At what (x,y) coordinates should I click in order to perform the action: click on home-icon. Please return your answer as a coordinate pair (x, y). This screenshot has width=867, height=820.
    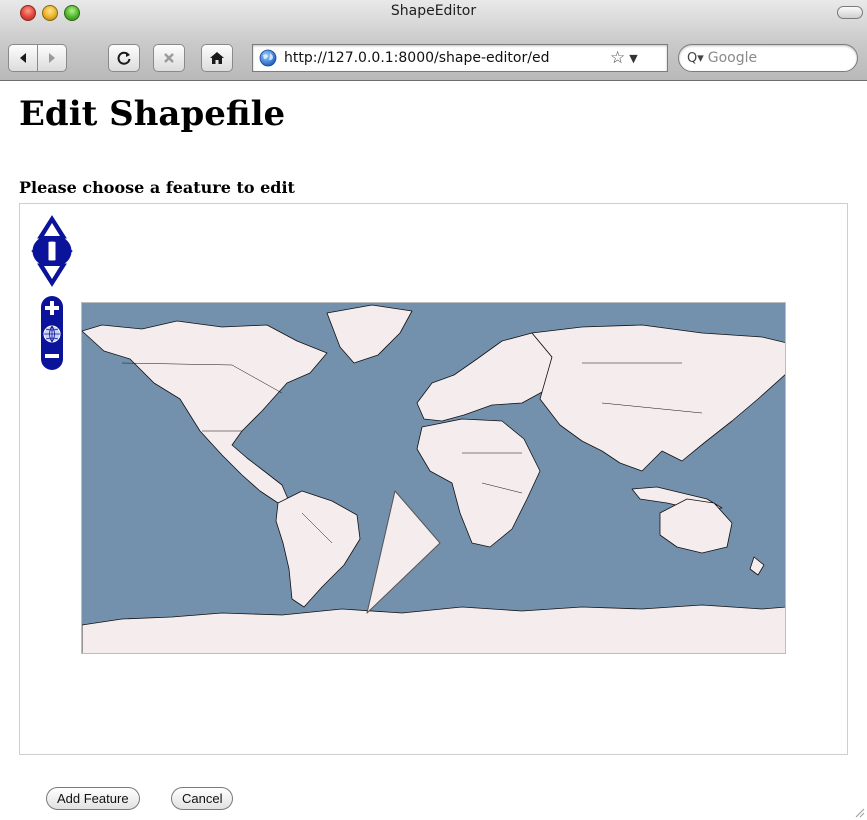
    Looking at the image, I should click on (217, 58).